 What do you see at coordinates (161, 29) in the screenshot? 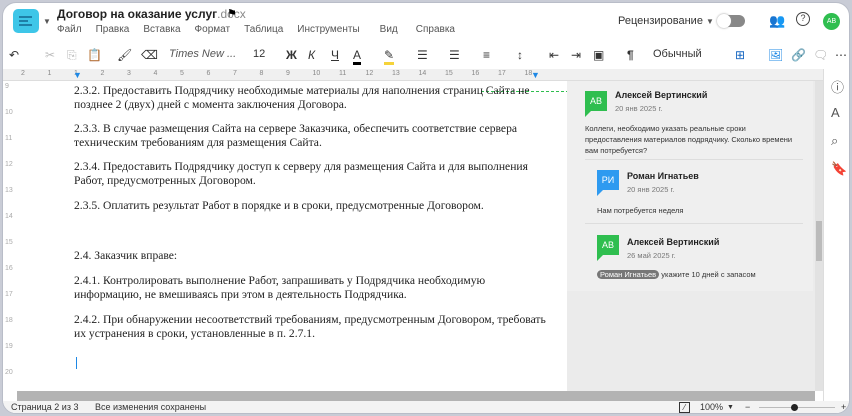
I see `menu-insert: Вставка` at bounding box center [161, 29].